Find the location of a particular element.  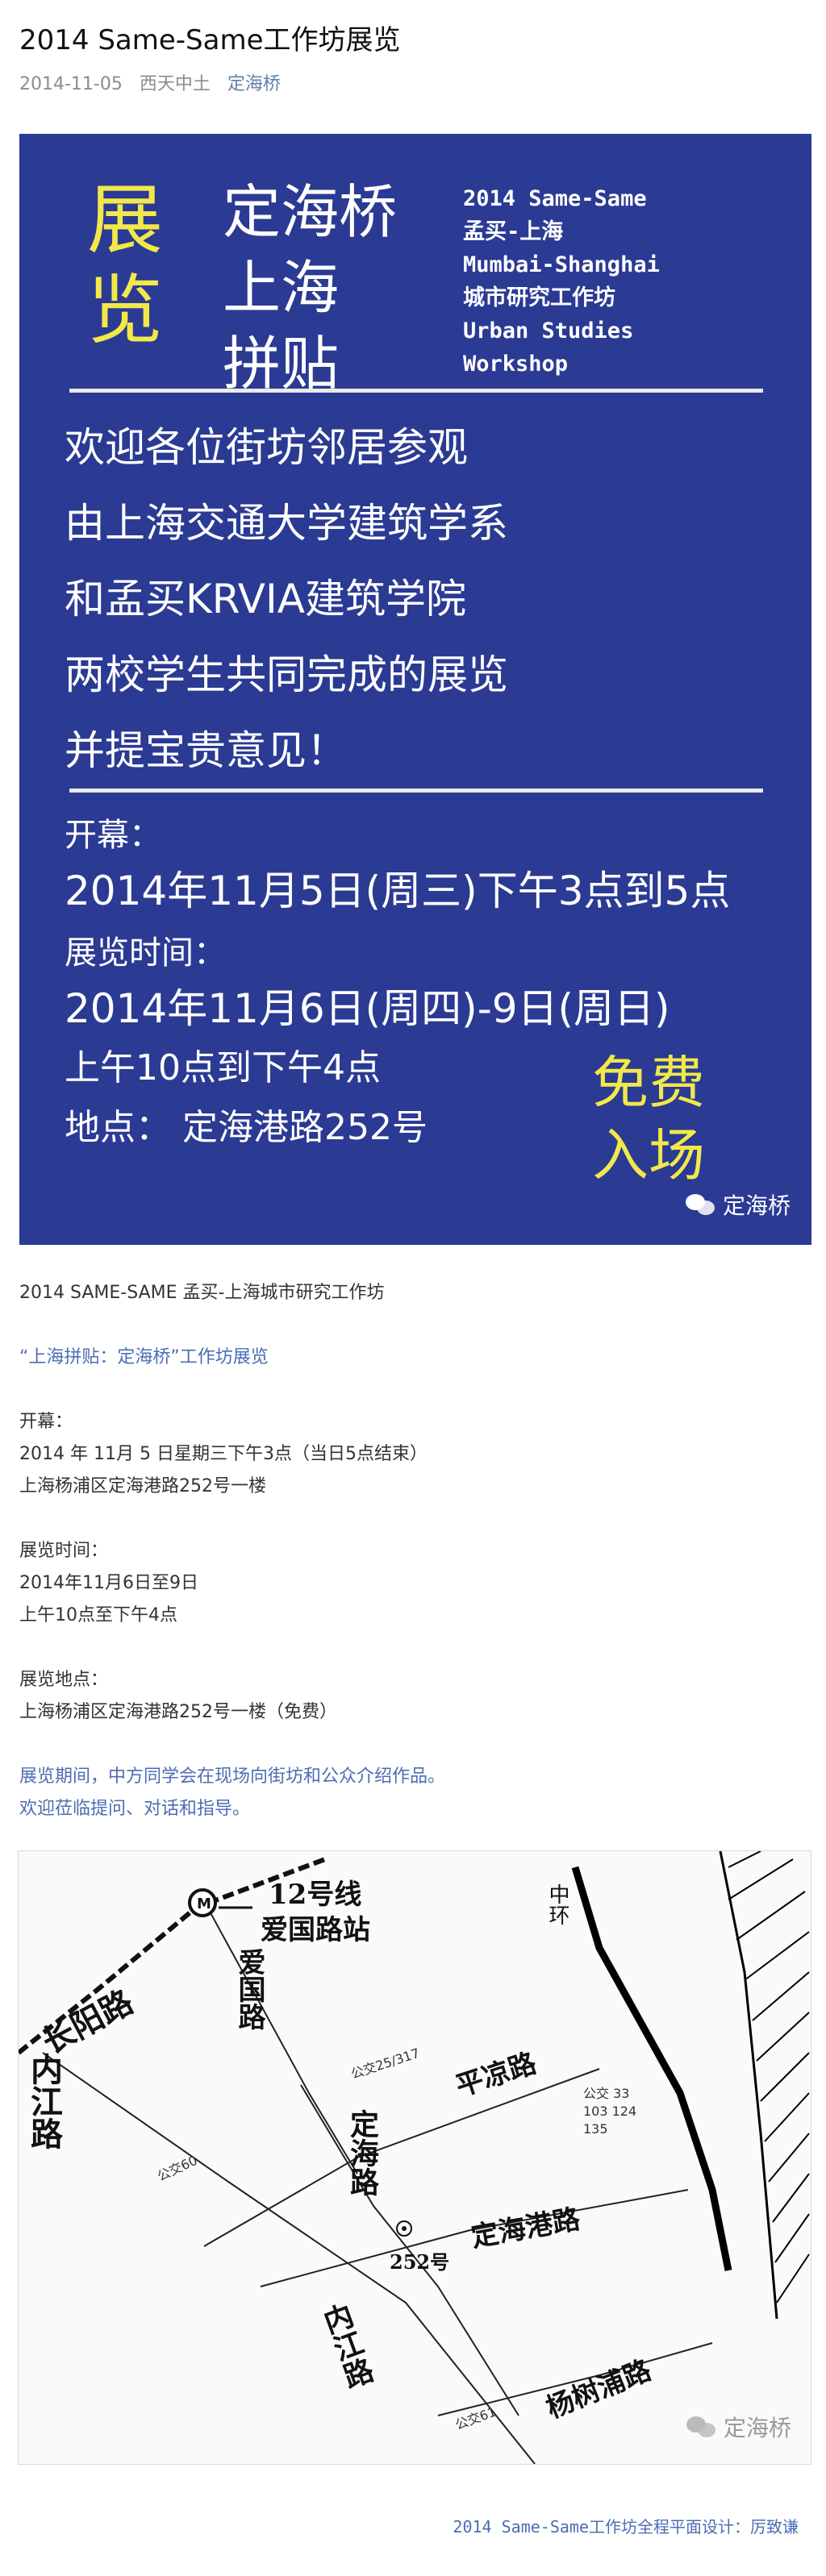

map-label-zhonghuan: 中环 is located at coordinates (557, 1904).